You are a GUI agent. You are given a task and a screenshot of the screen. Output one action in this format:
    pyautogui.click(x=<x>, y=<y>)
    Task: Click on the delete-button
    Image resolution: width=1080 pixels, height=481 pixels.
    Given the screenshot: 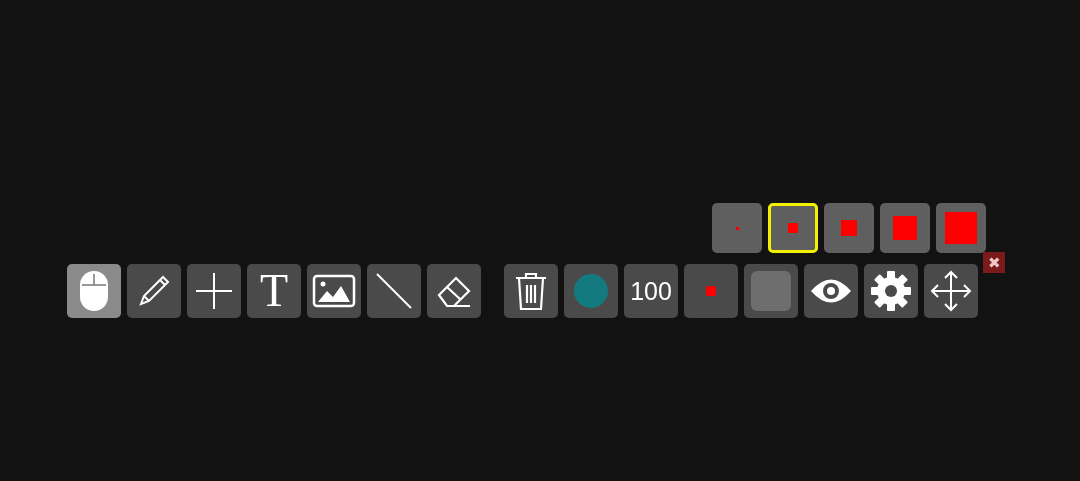 What is the action you would take?
    pyautogui.click(x=531, y=291)
    